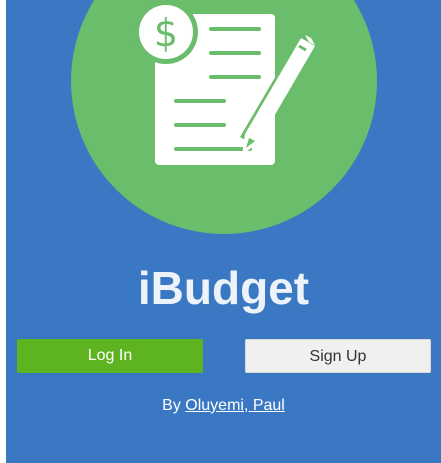  What do you see at coordinates (223, 288) in the screenshot?
I see `app-title: iBudget` at bounding box center [223, 288].